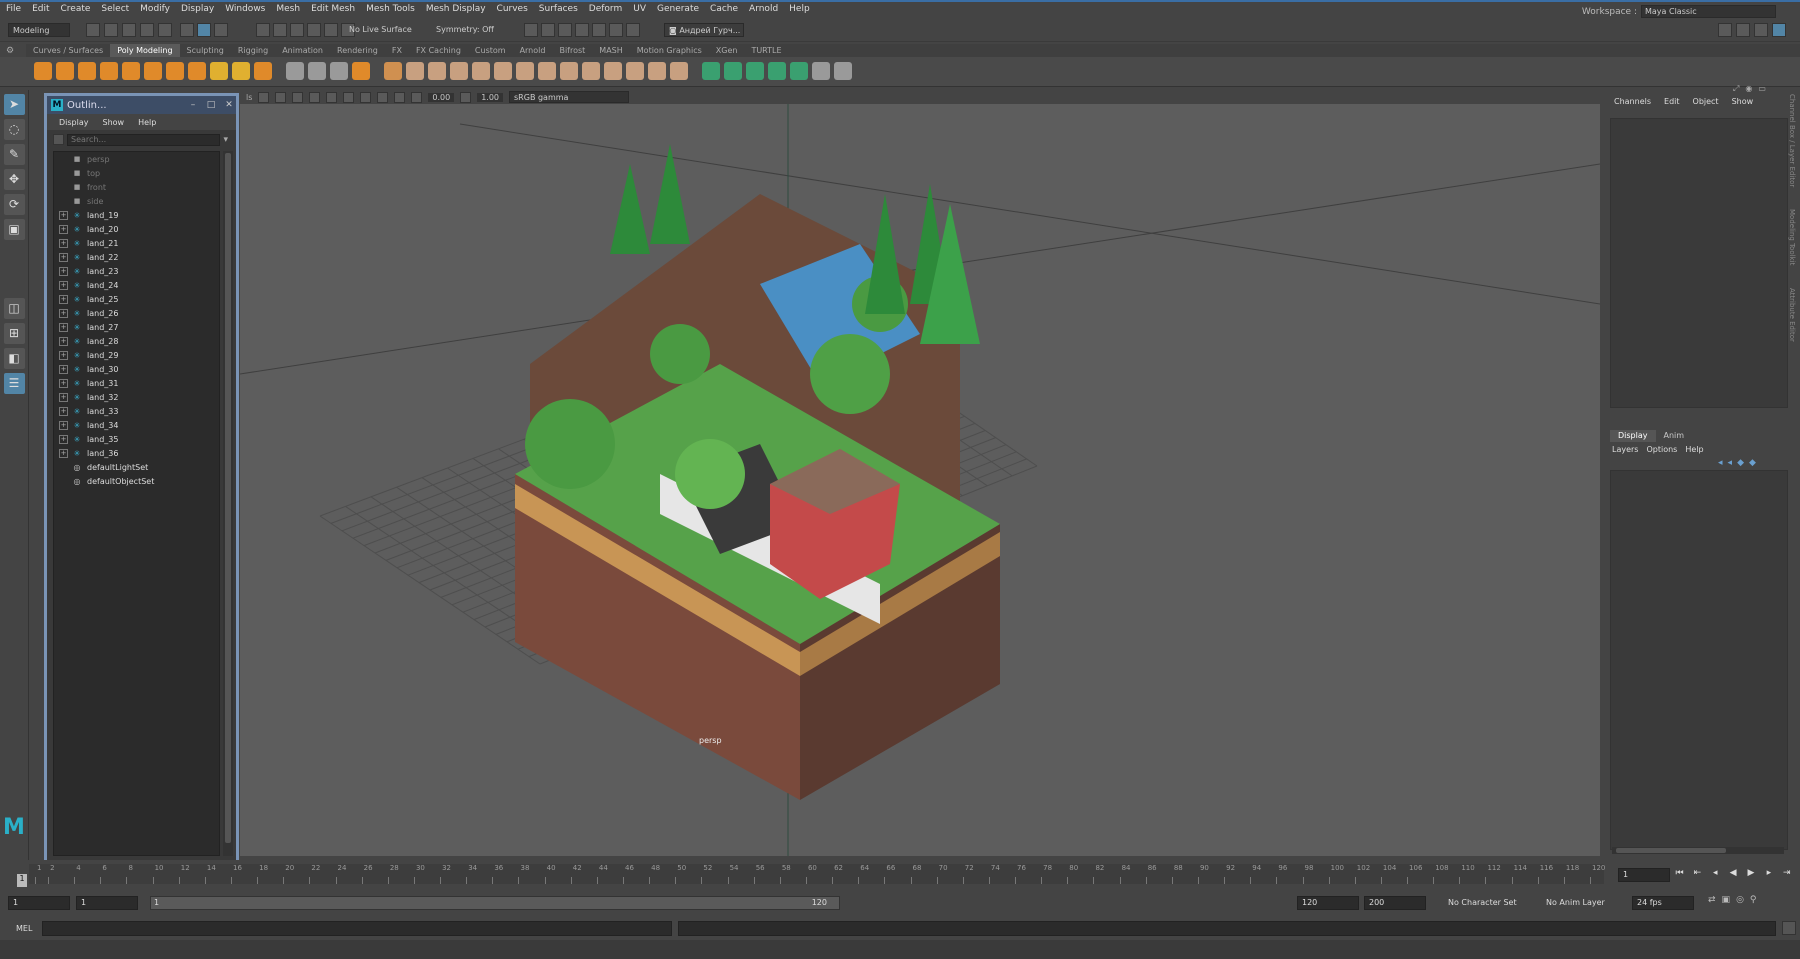 The width and height of the screenshot is (1800, 959). I want to click on live-surface-field: No Live Surface, so click(381, 30).